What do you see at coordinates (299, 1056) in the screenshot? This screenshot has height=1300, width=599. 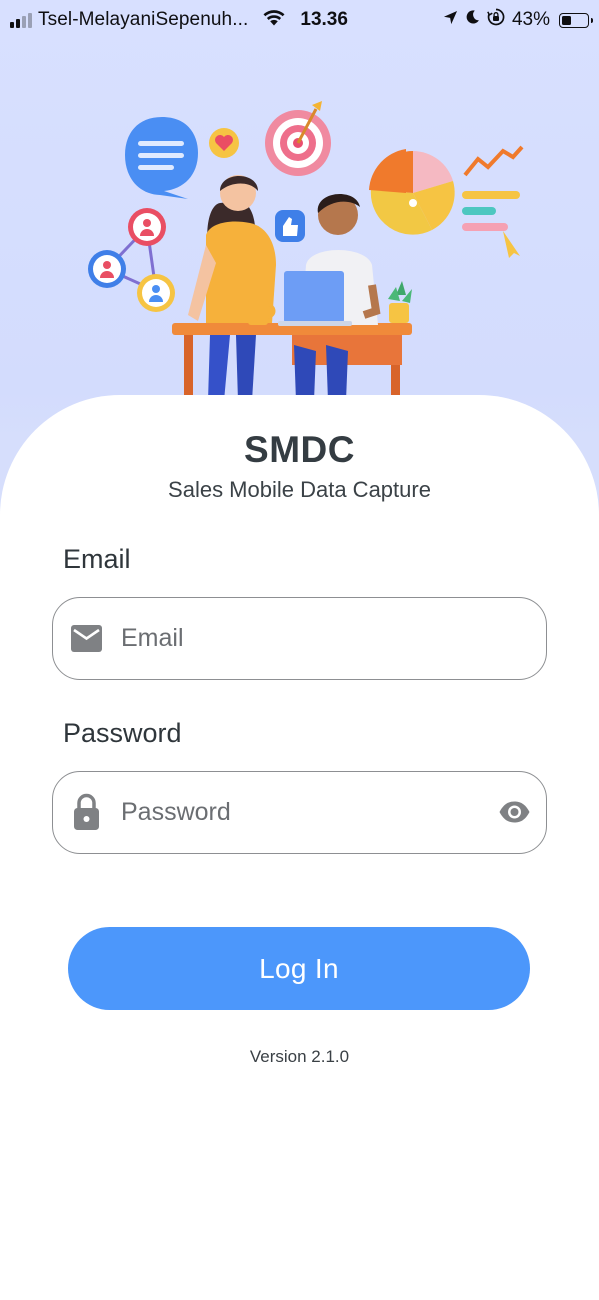 I see `version-label: Version 2.1.0` at bounding box center [299, 1056].